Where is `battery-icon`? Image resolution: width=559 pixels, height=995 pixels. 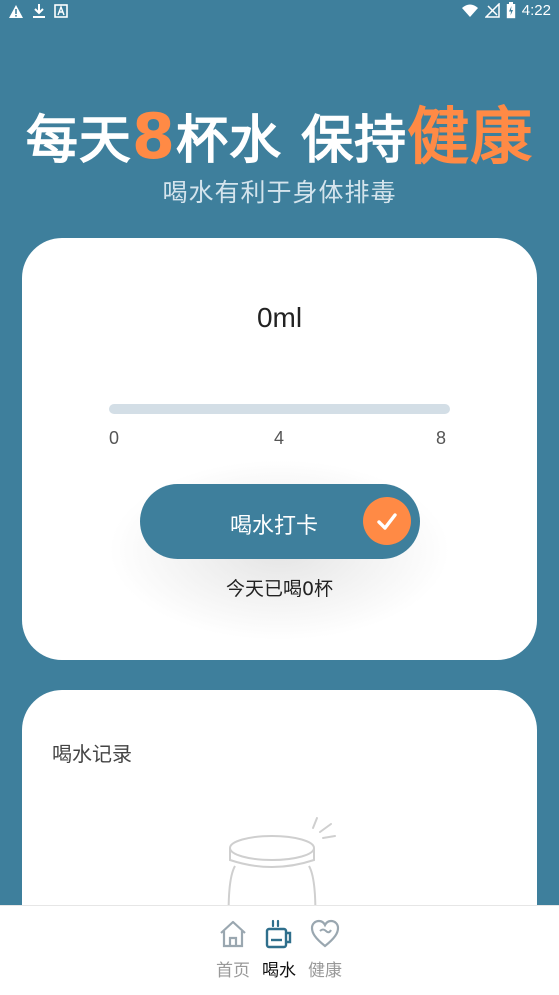
battery-icon is located at coordinates (511, 10).